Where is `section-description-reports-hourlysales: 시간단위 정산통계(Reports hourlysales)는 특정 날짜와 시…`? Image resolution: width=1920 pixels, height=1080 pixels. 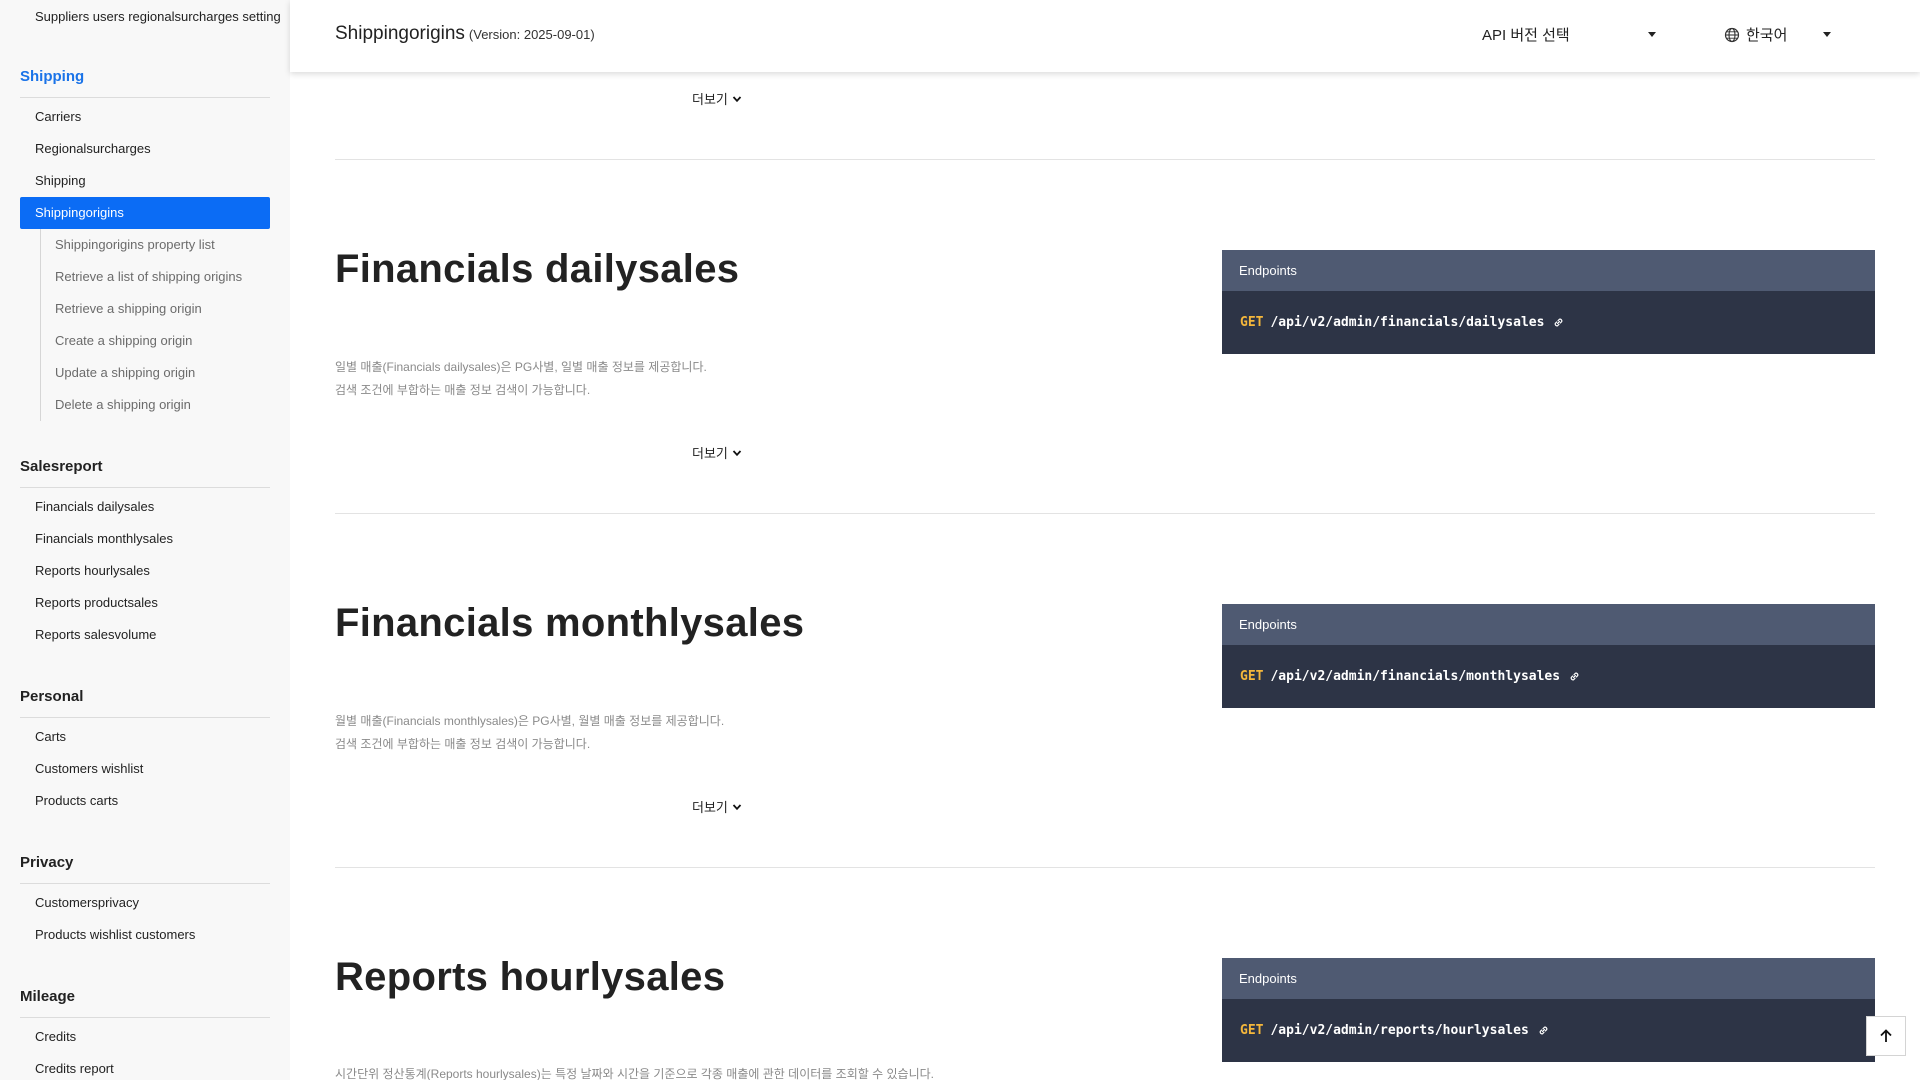 section-description-reports-hourlysales: 시간단위 정산통계(Reports hourlysales)는 특정 날짜와 시… is located at coordinates (634, 1071).